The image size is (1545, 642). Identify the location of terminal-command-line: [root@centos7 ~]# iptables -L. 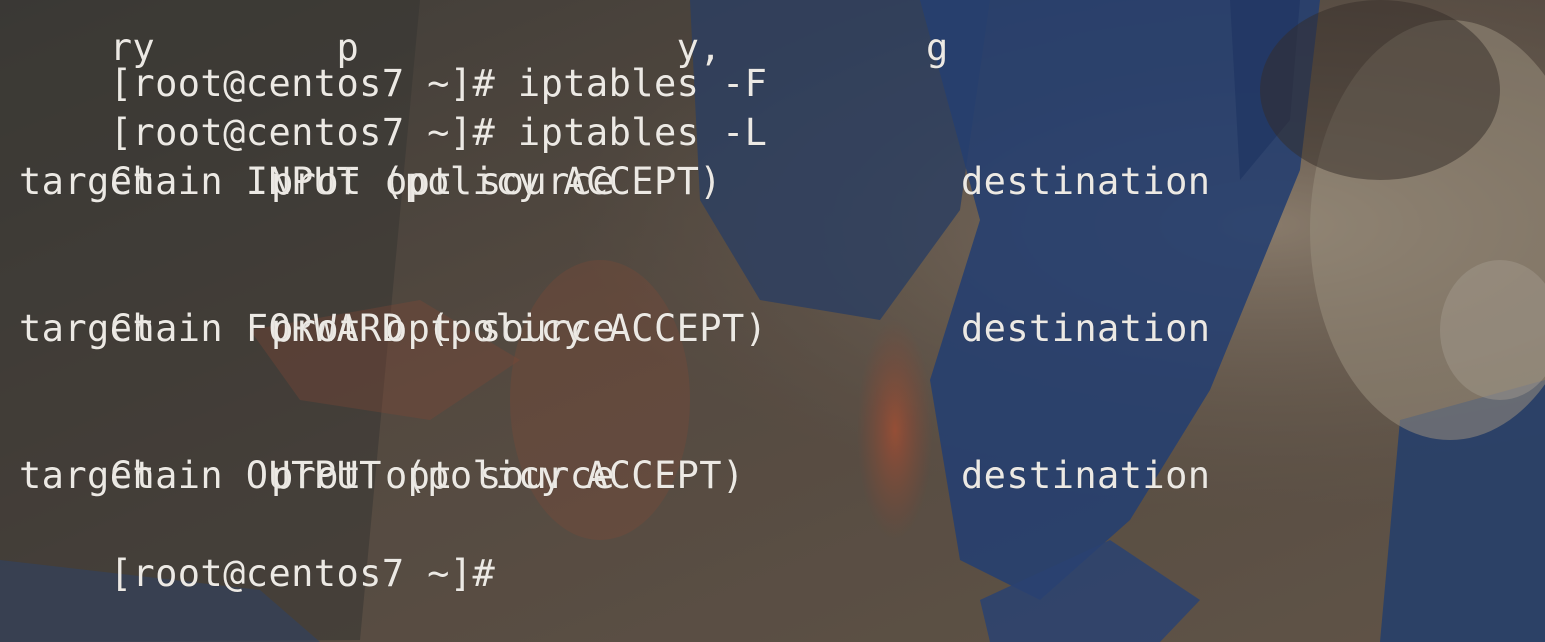
(393, 106).